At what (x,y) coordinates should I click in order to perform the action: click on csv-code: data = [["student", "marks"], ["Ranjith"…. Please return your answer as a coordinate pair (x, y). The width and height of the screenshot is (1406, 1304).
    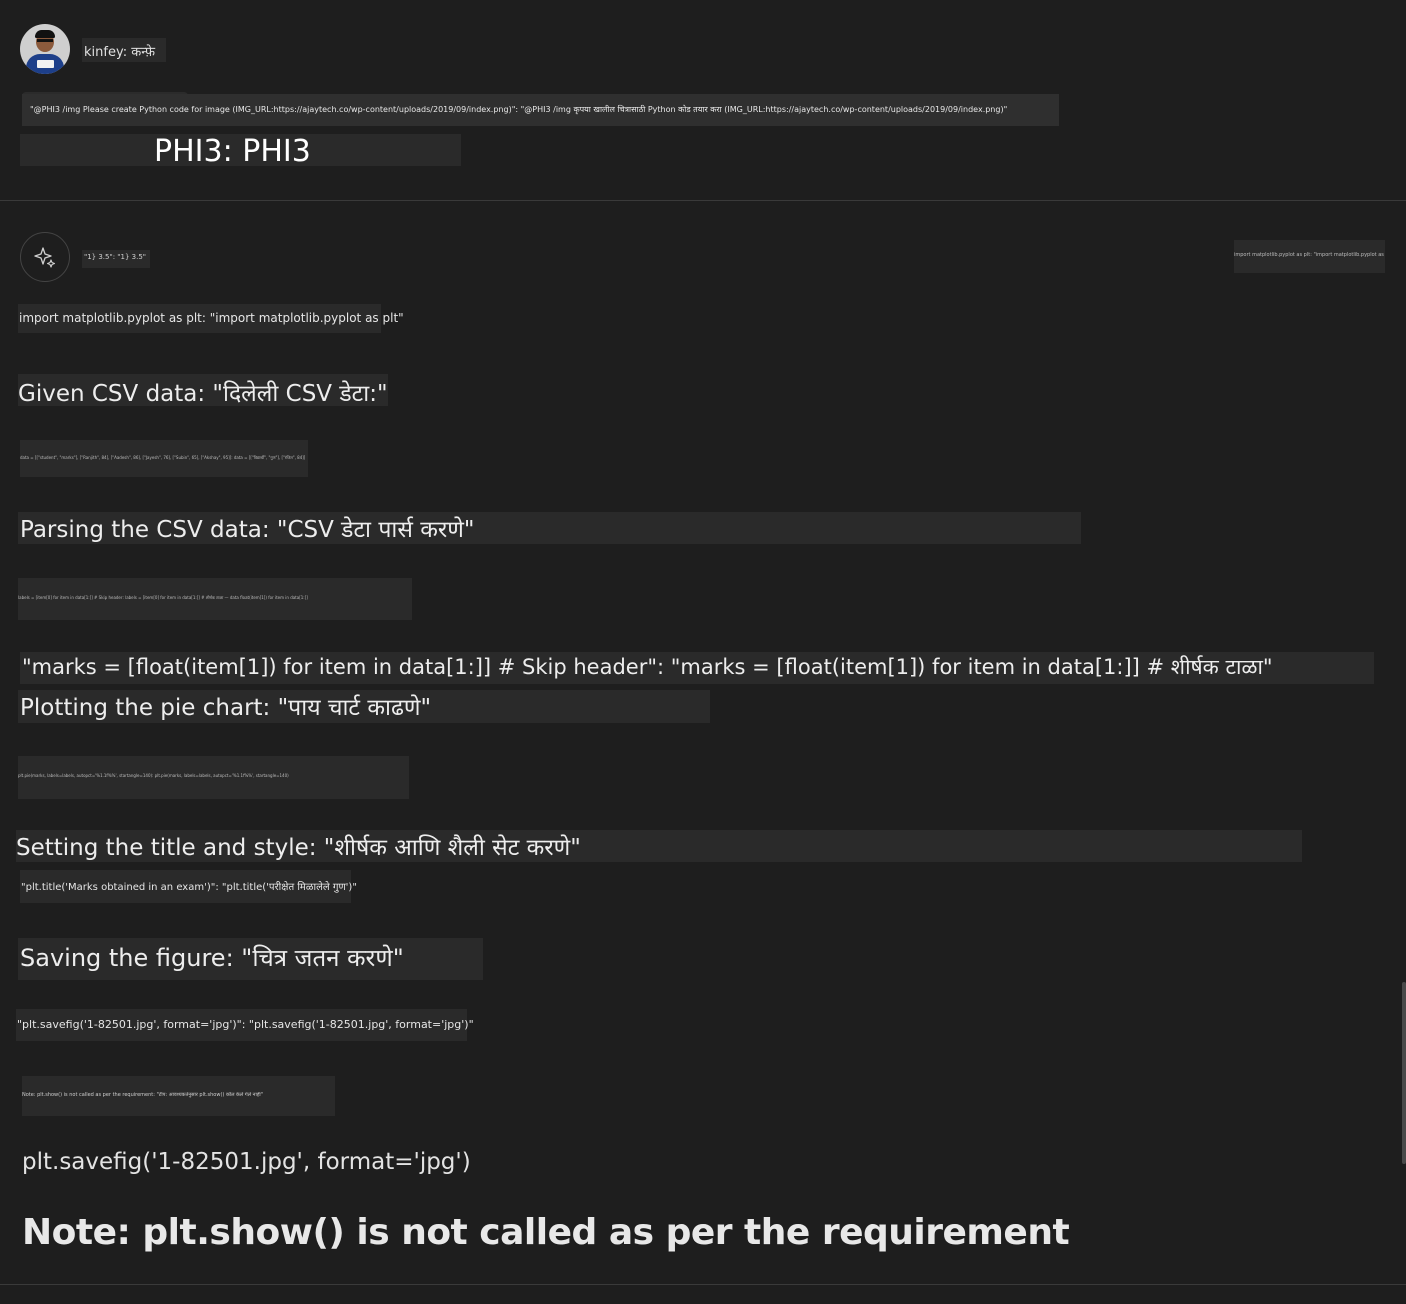
    Looking at the image, I should click on (163, 457).